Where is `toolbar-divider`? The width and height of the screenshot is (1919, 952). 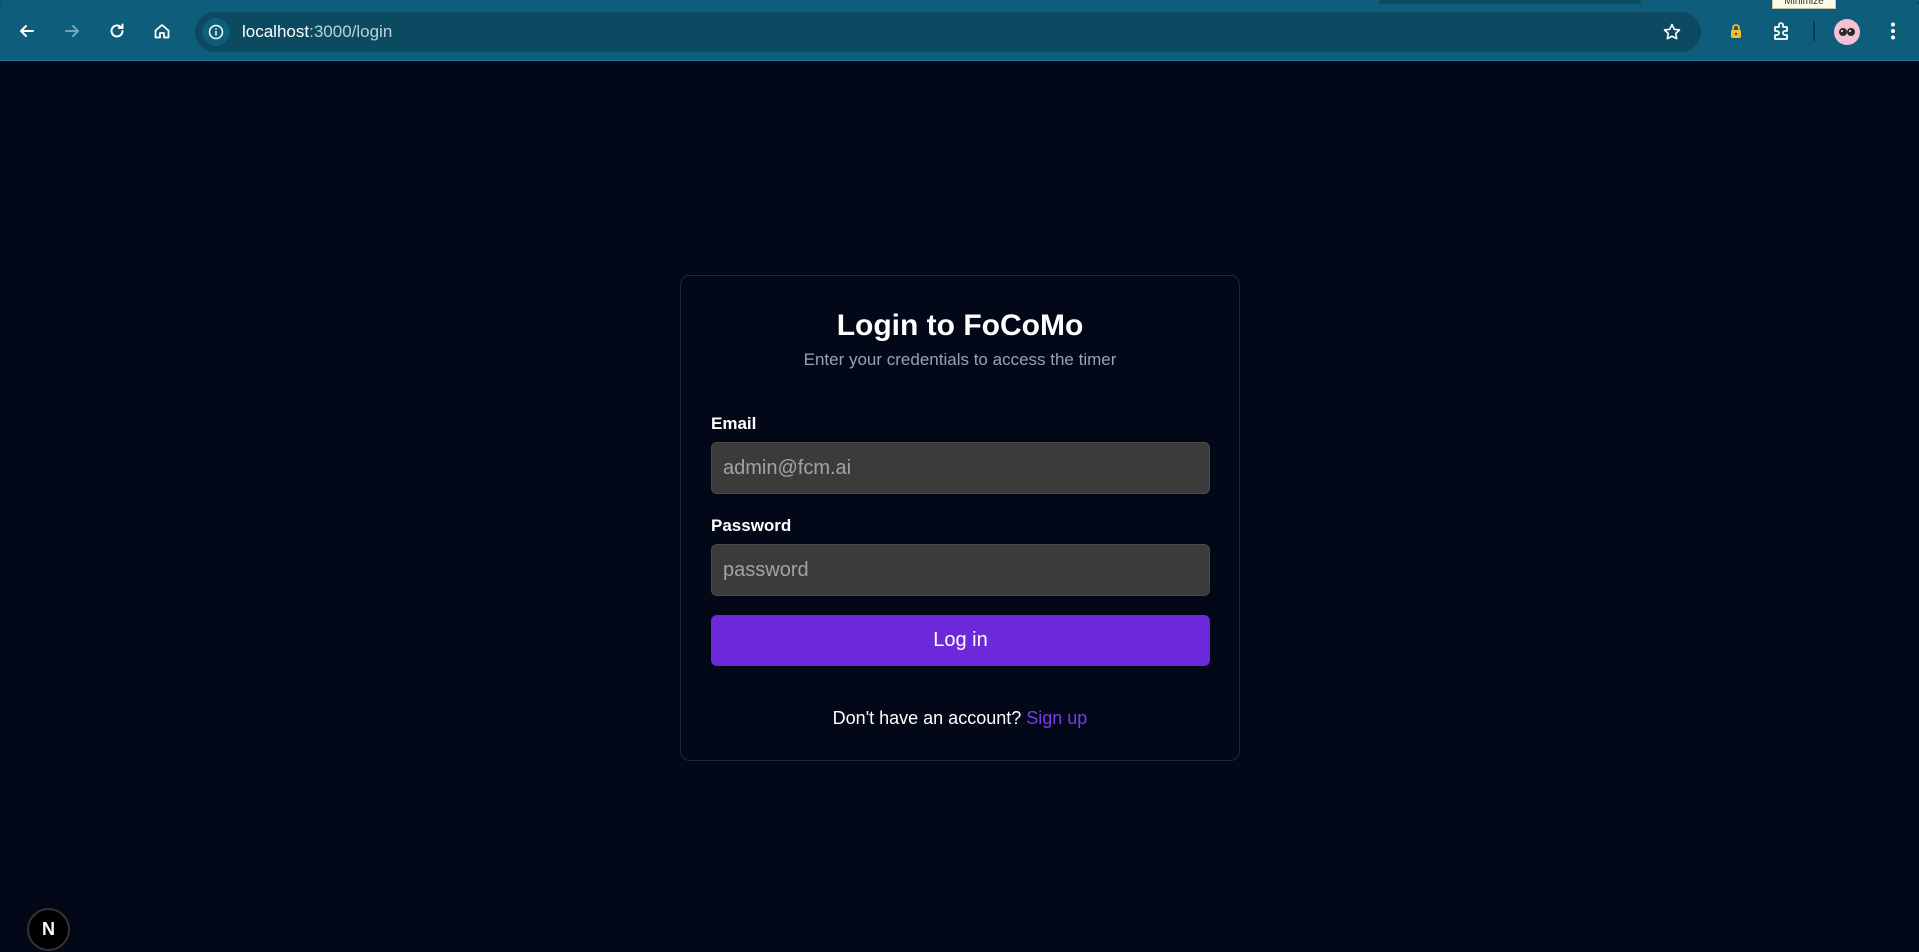
toolbar-divider is located at coordinates (1814, 31).